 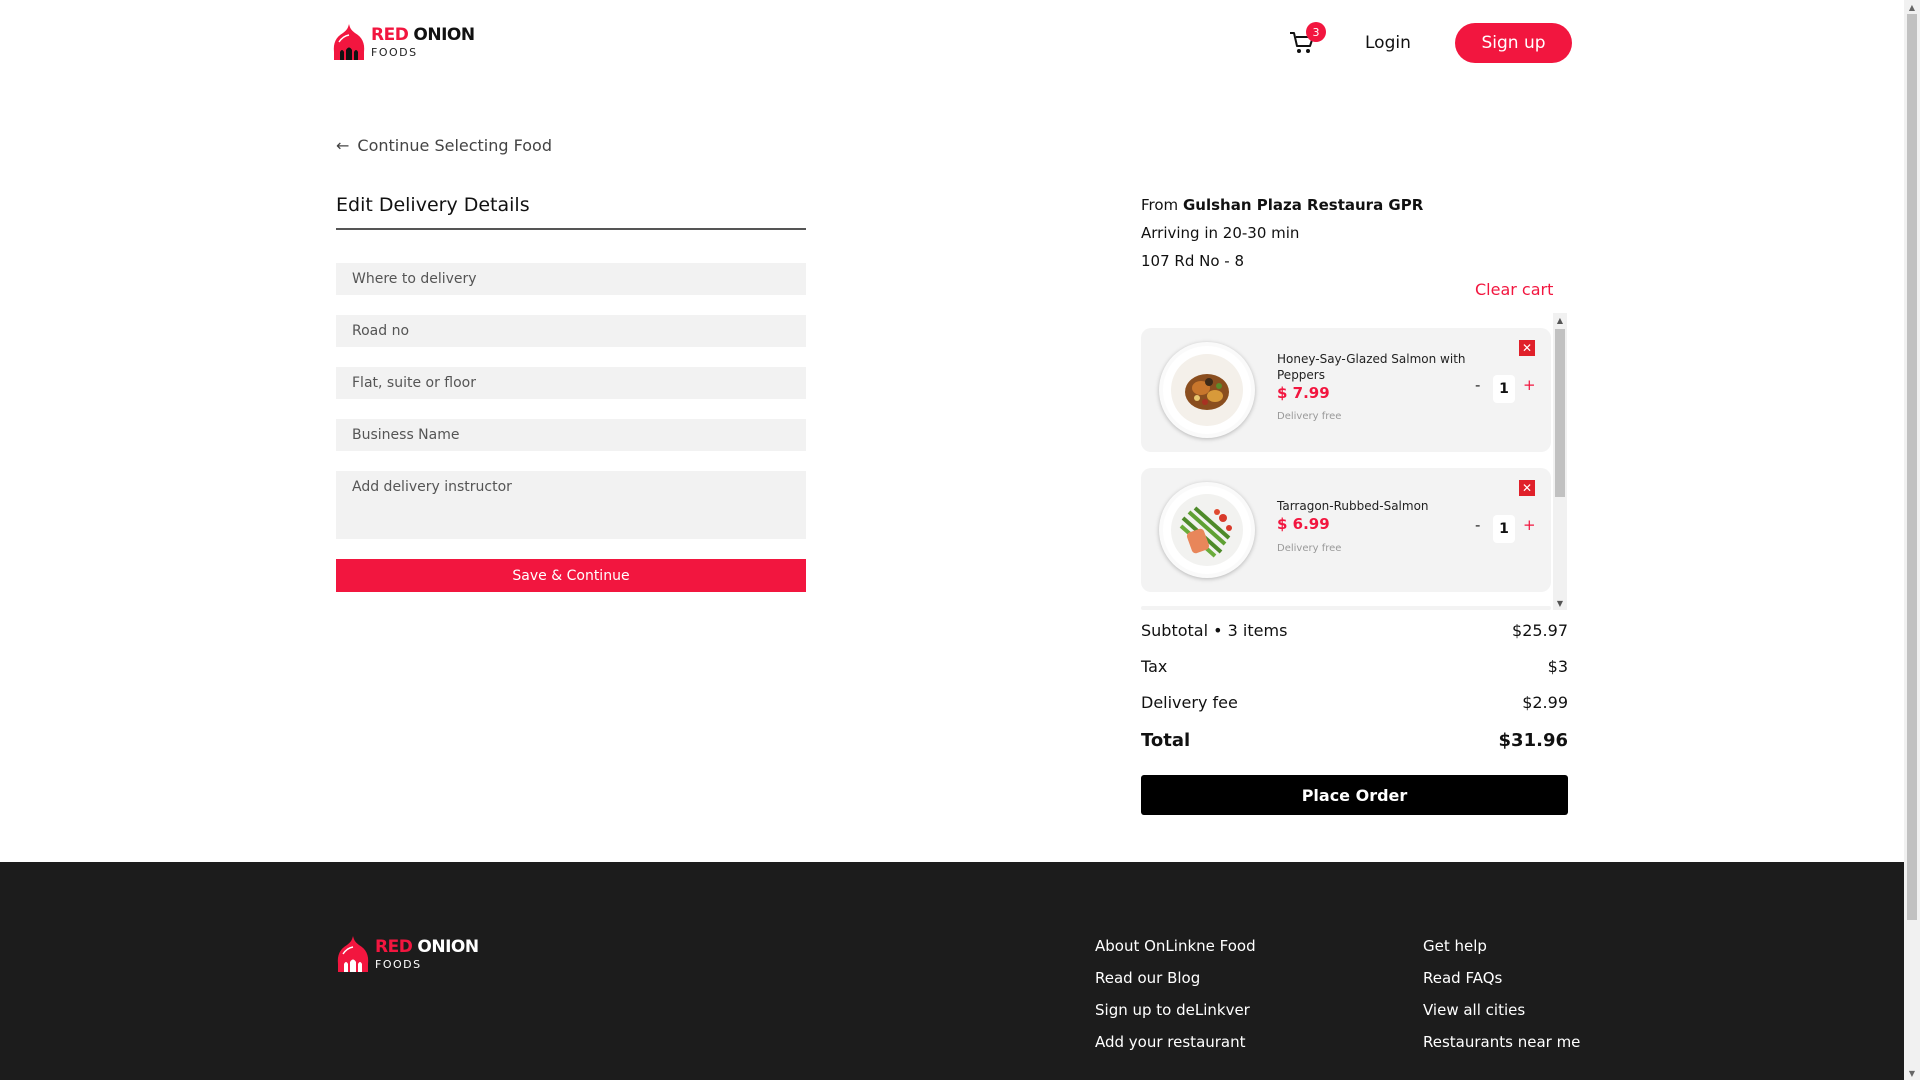 What do you see at coordinates (1474, 1010) in the screenshot?
I see `footer-link-cities: View all cities` at bounding box center [1474, 1010].